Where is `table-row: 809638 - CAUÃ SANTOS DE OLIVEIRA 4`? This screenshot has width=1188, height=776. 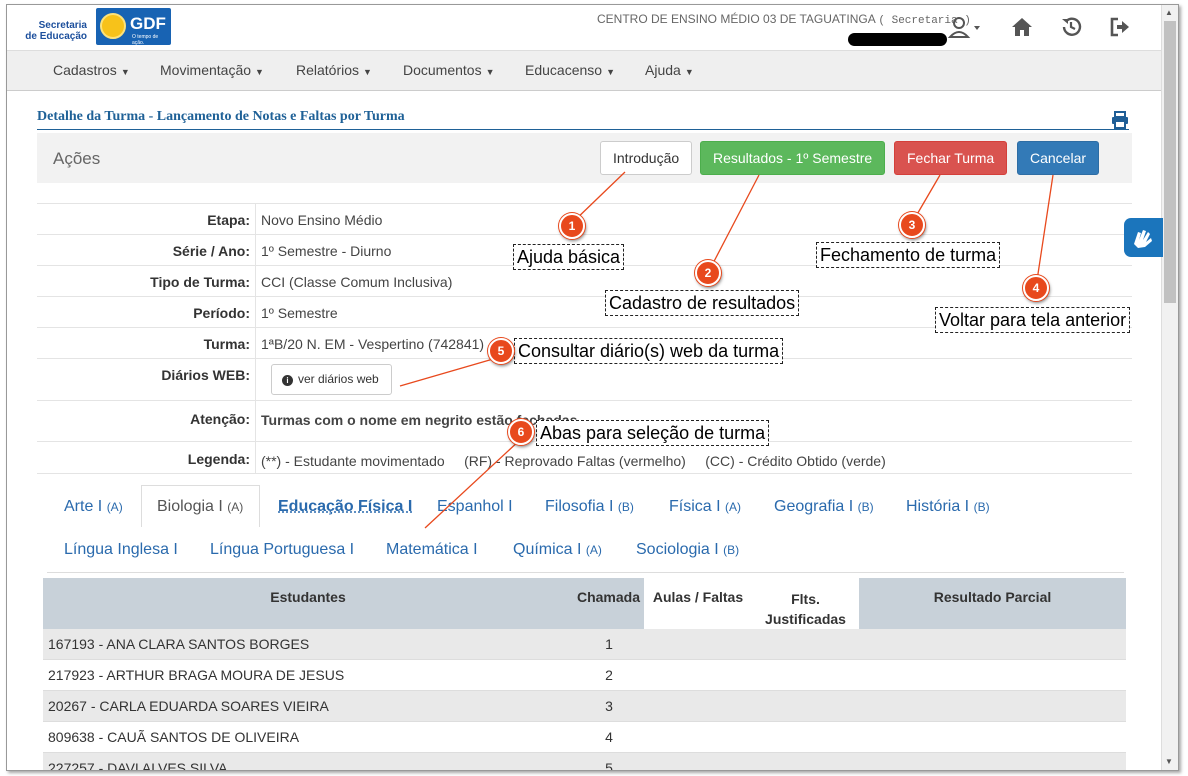 table-row: 809638 - CAUÃ SANTOS DE OLIVEIRA 4 is located at coordinates (584, 737).